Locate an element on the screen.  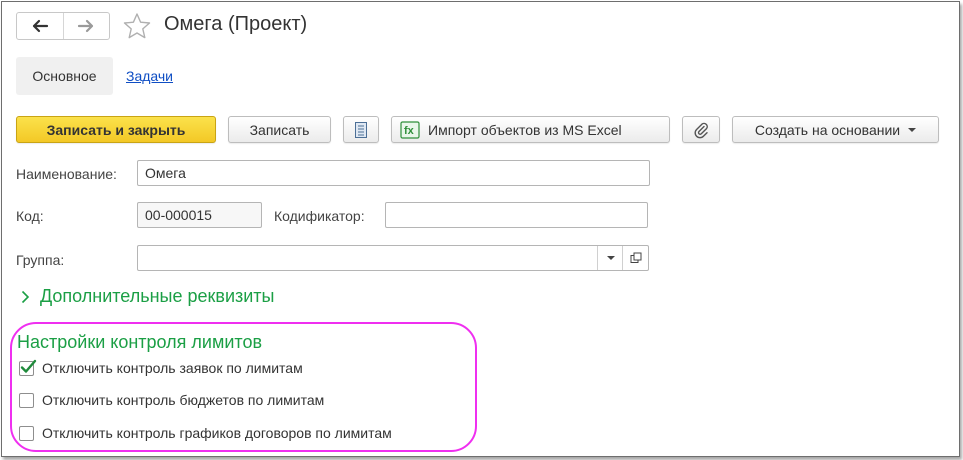
svg-text: fx is located at coordinates (409, 131).